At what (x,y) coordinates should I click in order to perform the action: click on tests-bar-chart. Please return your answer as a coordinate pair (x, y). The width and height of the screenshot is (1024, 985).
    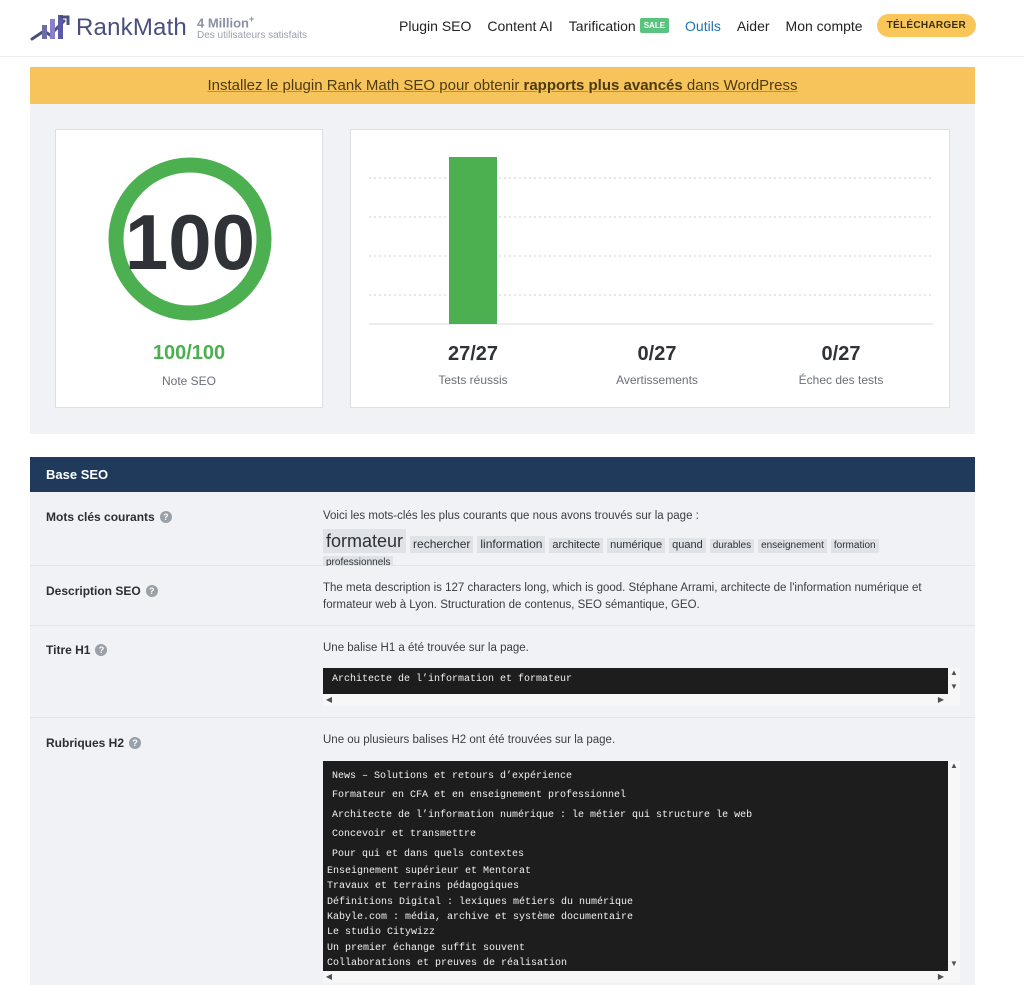
    Looking at the image, I should click on (651, 241).